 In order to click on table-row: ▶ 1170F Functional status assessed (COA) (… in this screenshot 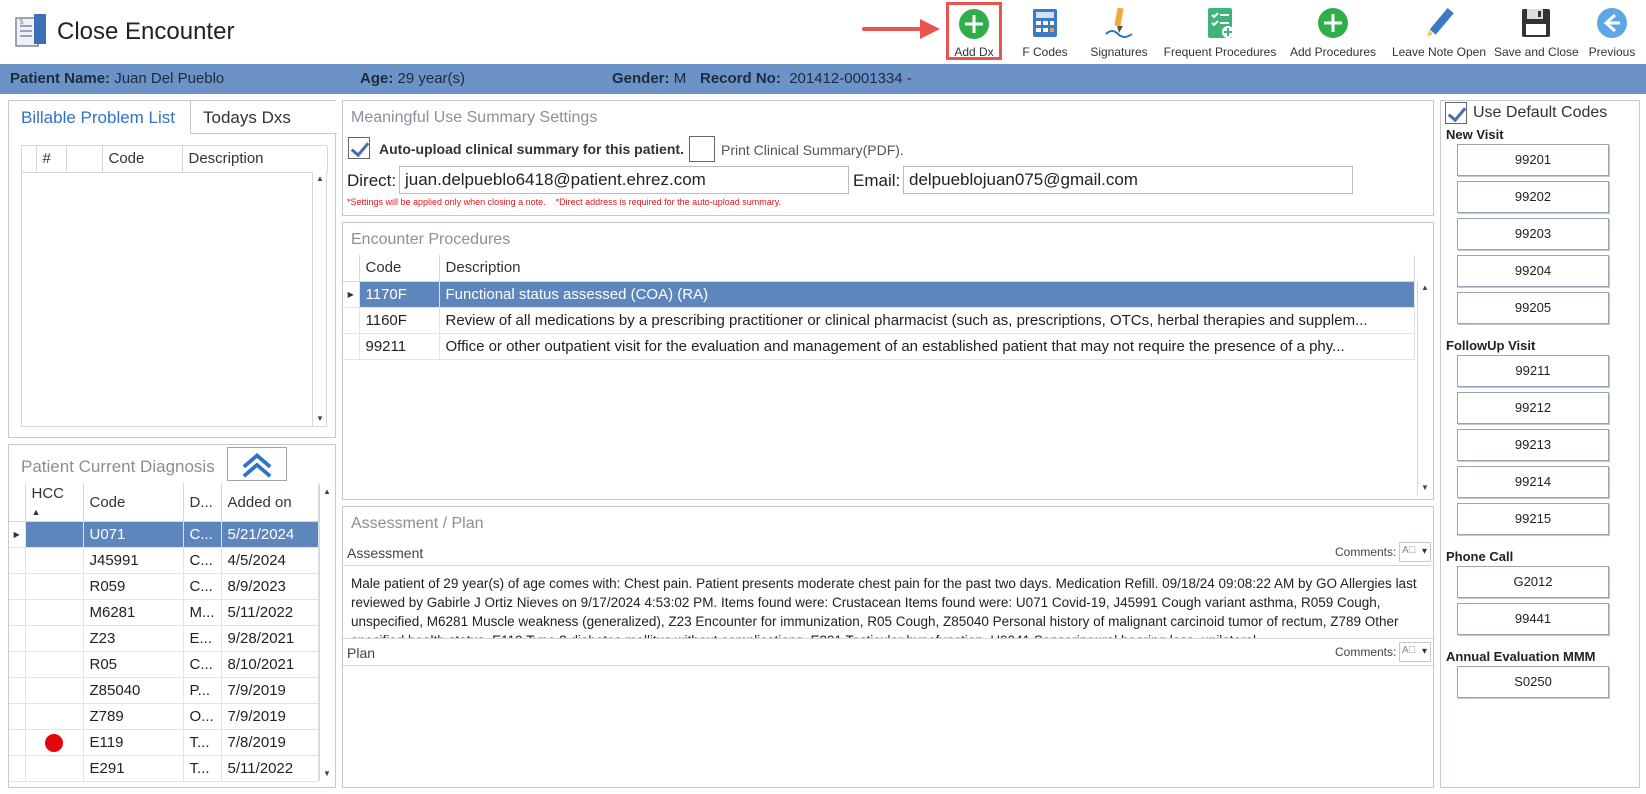, I will do `click(879, 294)`.